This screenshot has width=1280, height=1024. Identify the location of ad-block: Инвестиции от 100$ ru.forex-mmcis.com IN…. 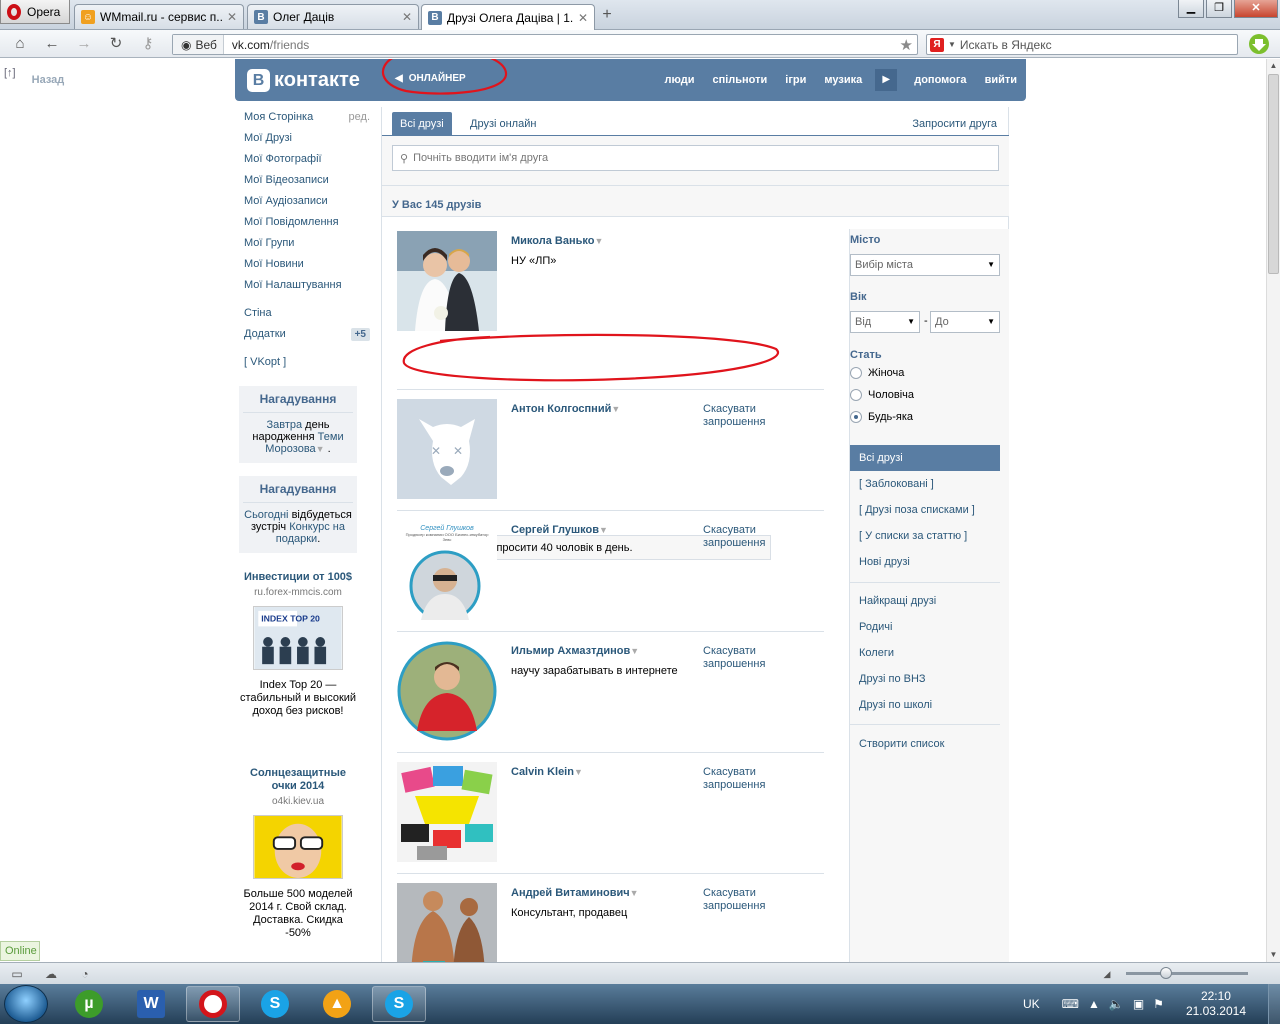
(298, 644).